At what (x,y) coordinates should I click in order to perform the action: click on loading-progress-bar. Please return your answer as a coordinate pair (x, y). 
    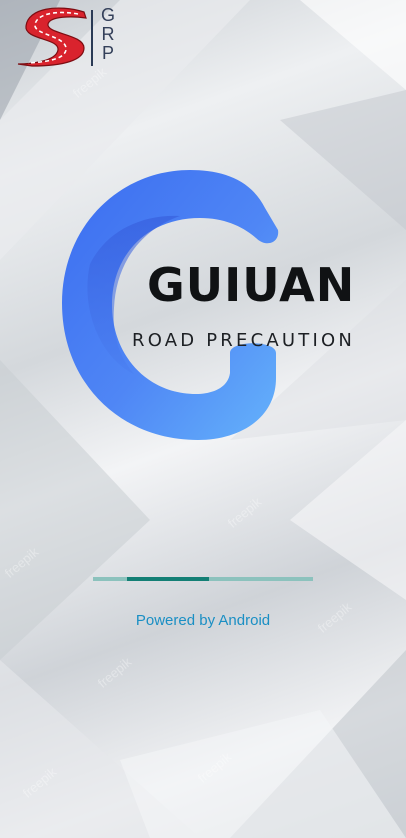
    Looking at the image, I should click on (203, 579).